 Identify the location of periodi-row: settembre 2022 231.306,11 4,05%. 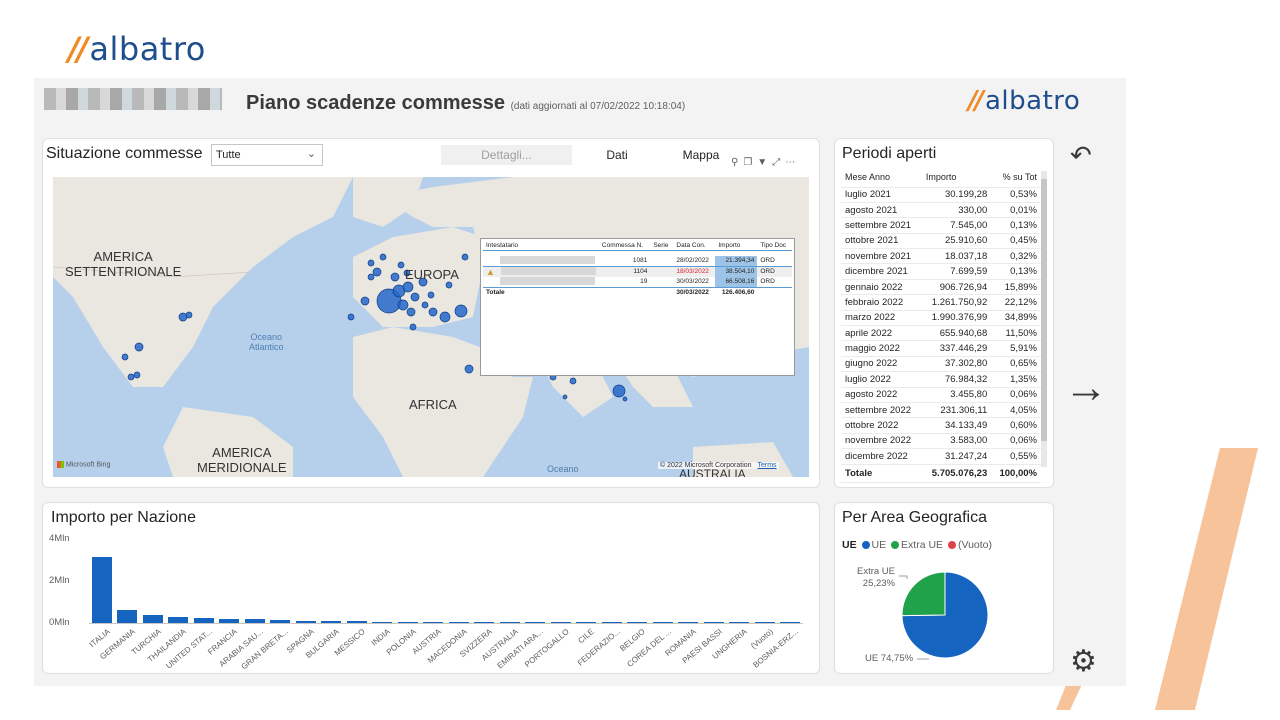
(941, 410).